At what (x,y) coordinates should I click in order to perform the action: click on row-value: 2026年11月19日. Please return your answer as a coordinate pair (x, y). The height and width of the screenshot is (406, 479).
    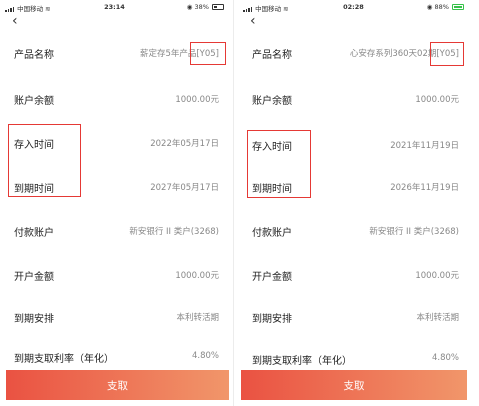
    Looking at the image, I should click on (424, 188).